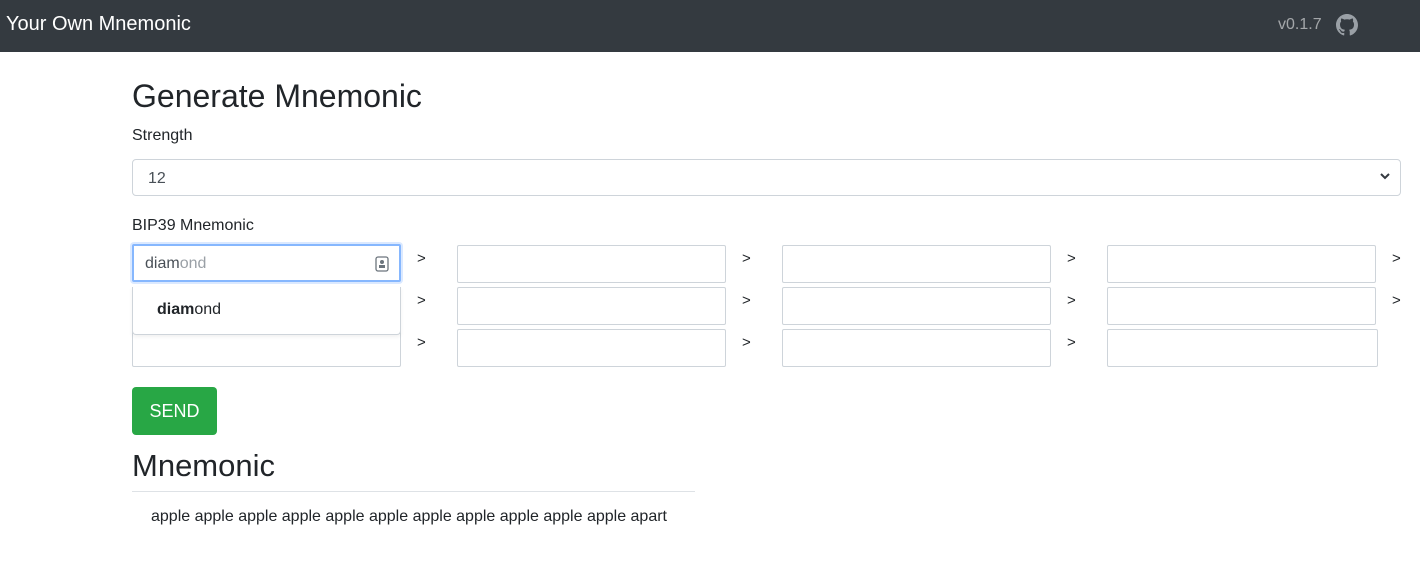 This screenshot has width=1420, height=562. What do you see at coordinates (766, 177) in the screenshot?
I see `strength-select: 12` at bounding box center [766, 177].